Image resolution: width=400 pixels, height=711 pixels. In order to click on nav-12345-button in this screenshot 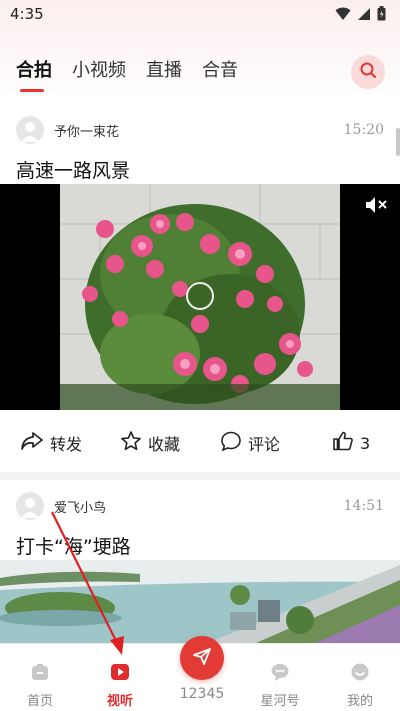, I will do `click(202, 658)`.